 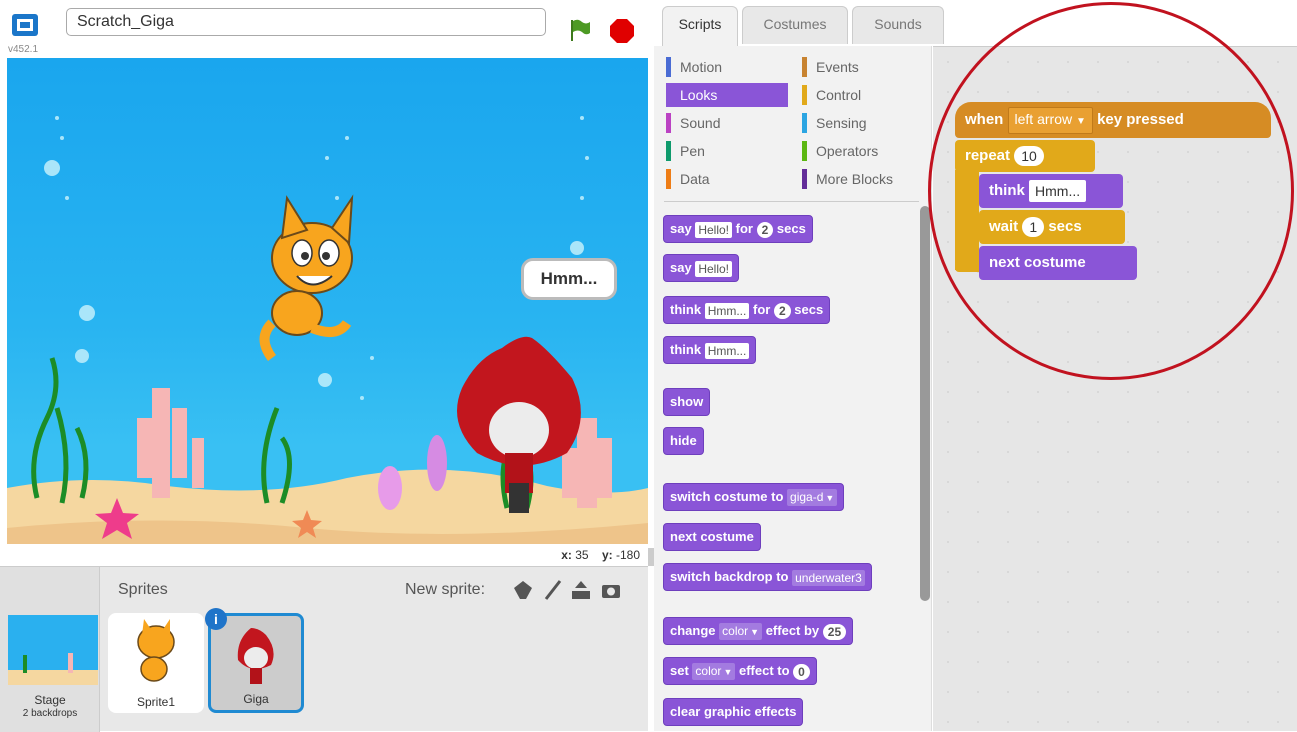 I want to click on block-think-for-secs: think Hmm... for 2 secs, so click(x=747, y=310).